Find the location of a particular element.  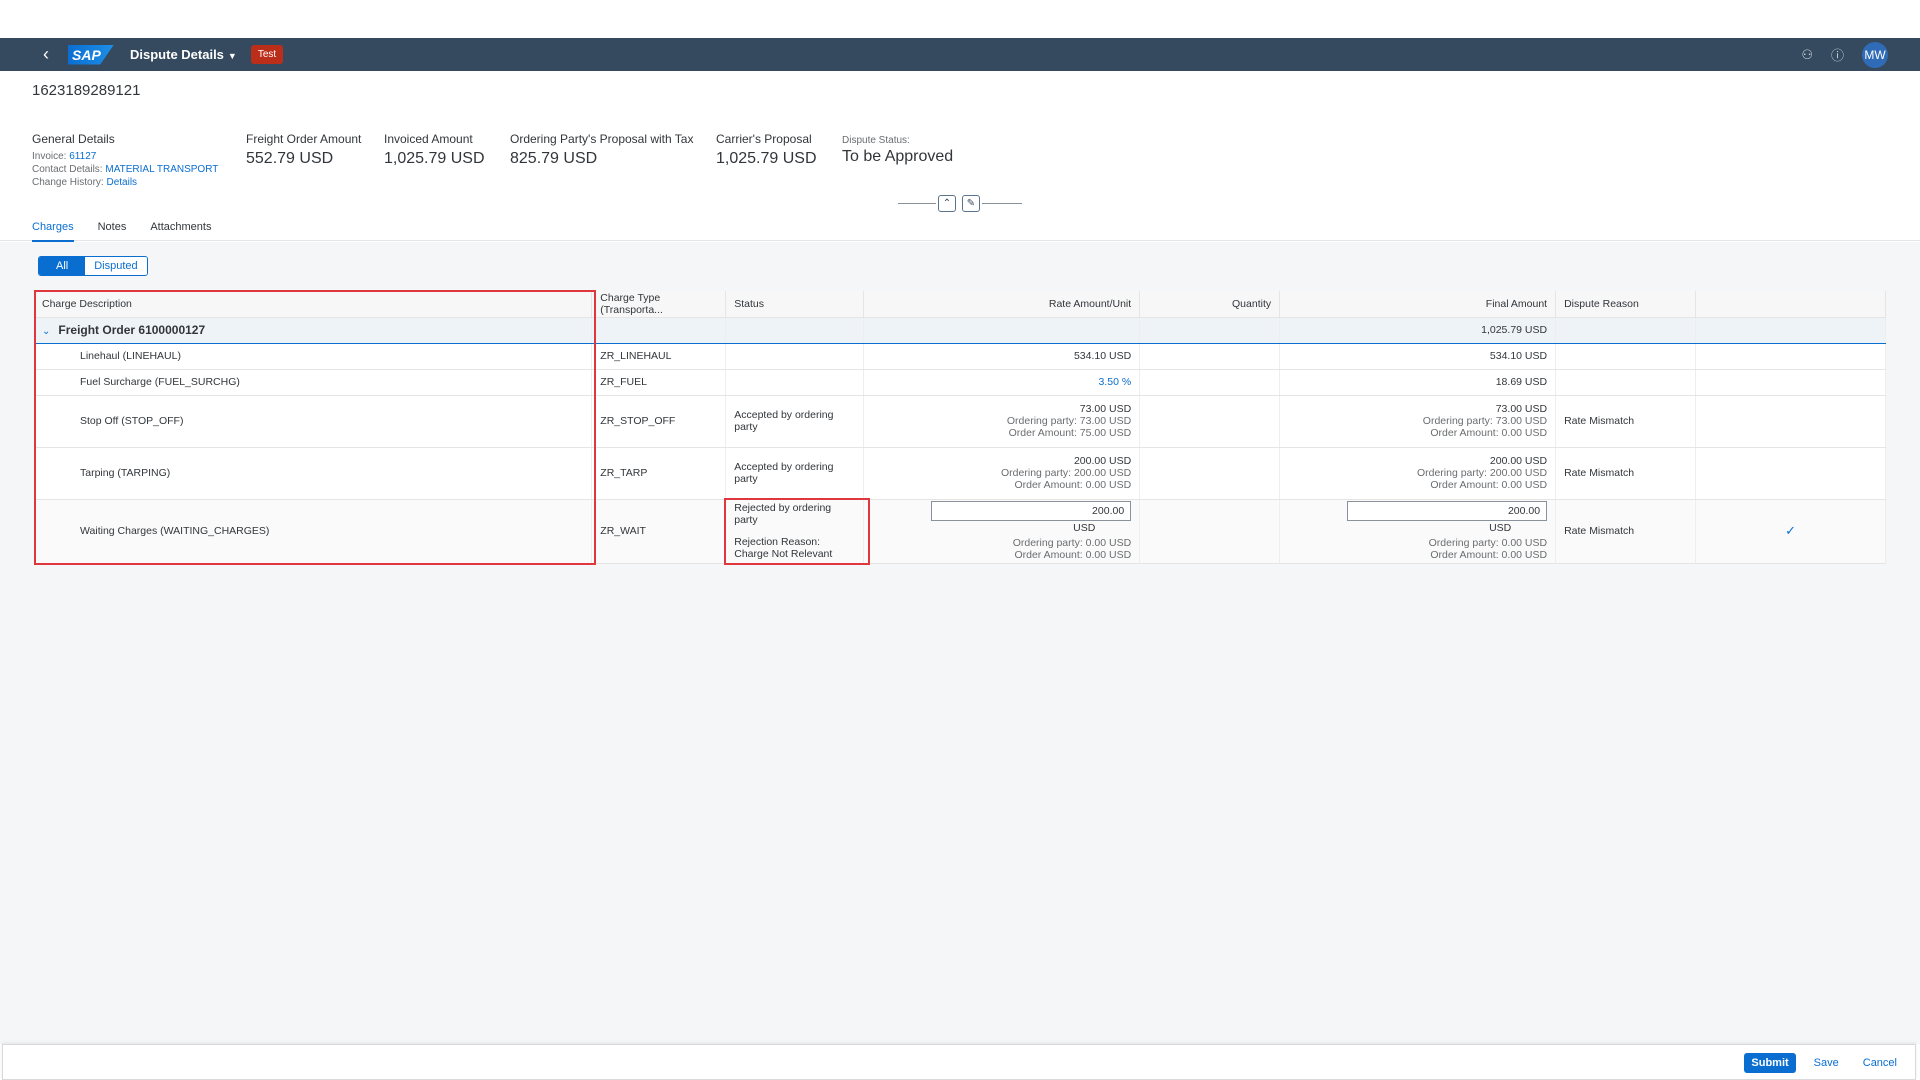

kpi-label: Ordering Party's Proposal with Tax is located at coordinates (602, 139).